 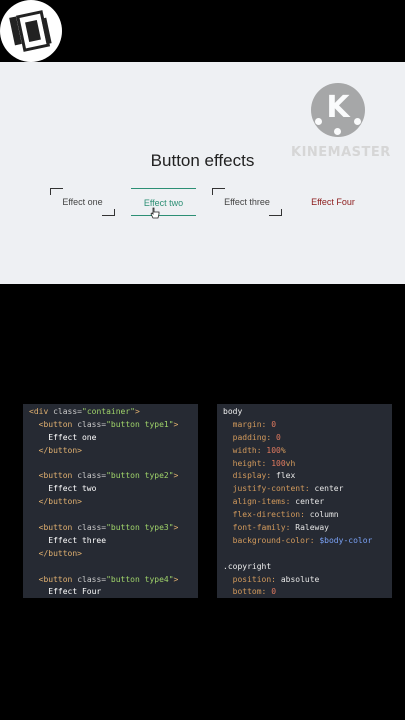 I want to click on code-line: <button class="button type2">, so click(x=108, y=476).